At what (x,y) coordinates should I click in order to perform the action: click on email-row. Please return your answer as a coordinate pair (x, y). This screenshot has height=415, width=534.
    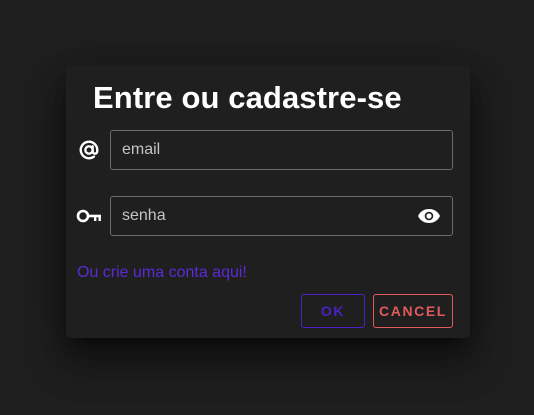
    Looking at the image, I should click on (265, 150).